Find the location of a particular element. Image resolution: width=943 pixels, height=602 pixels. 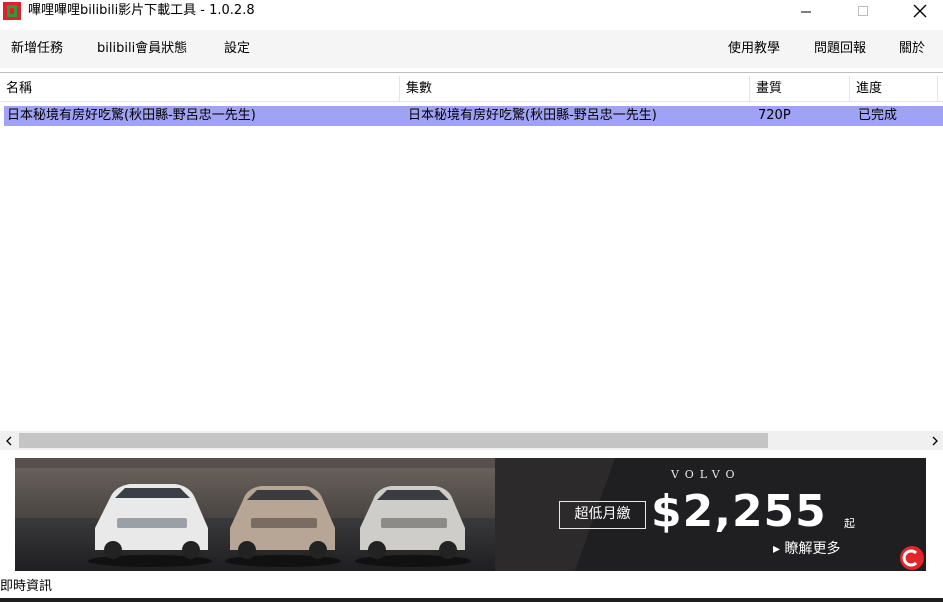

menu-settings: 設定 is located at coordinates (237, 49).